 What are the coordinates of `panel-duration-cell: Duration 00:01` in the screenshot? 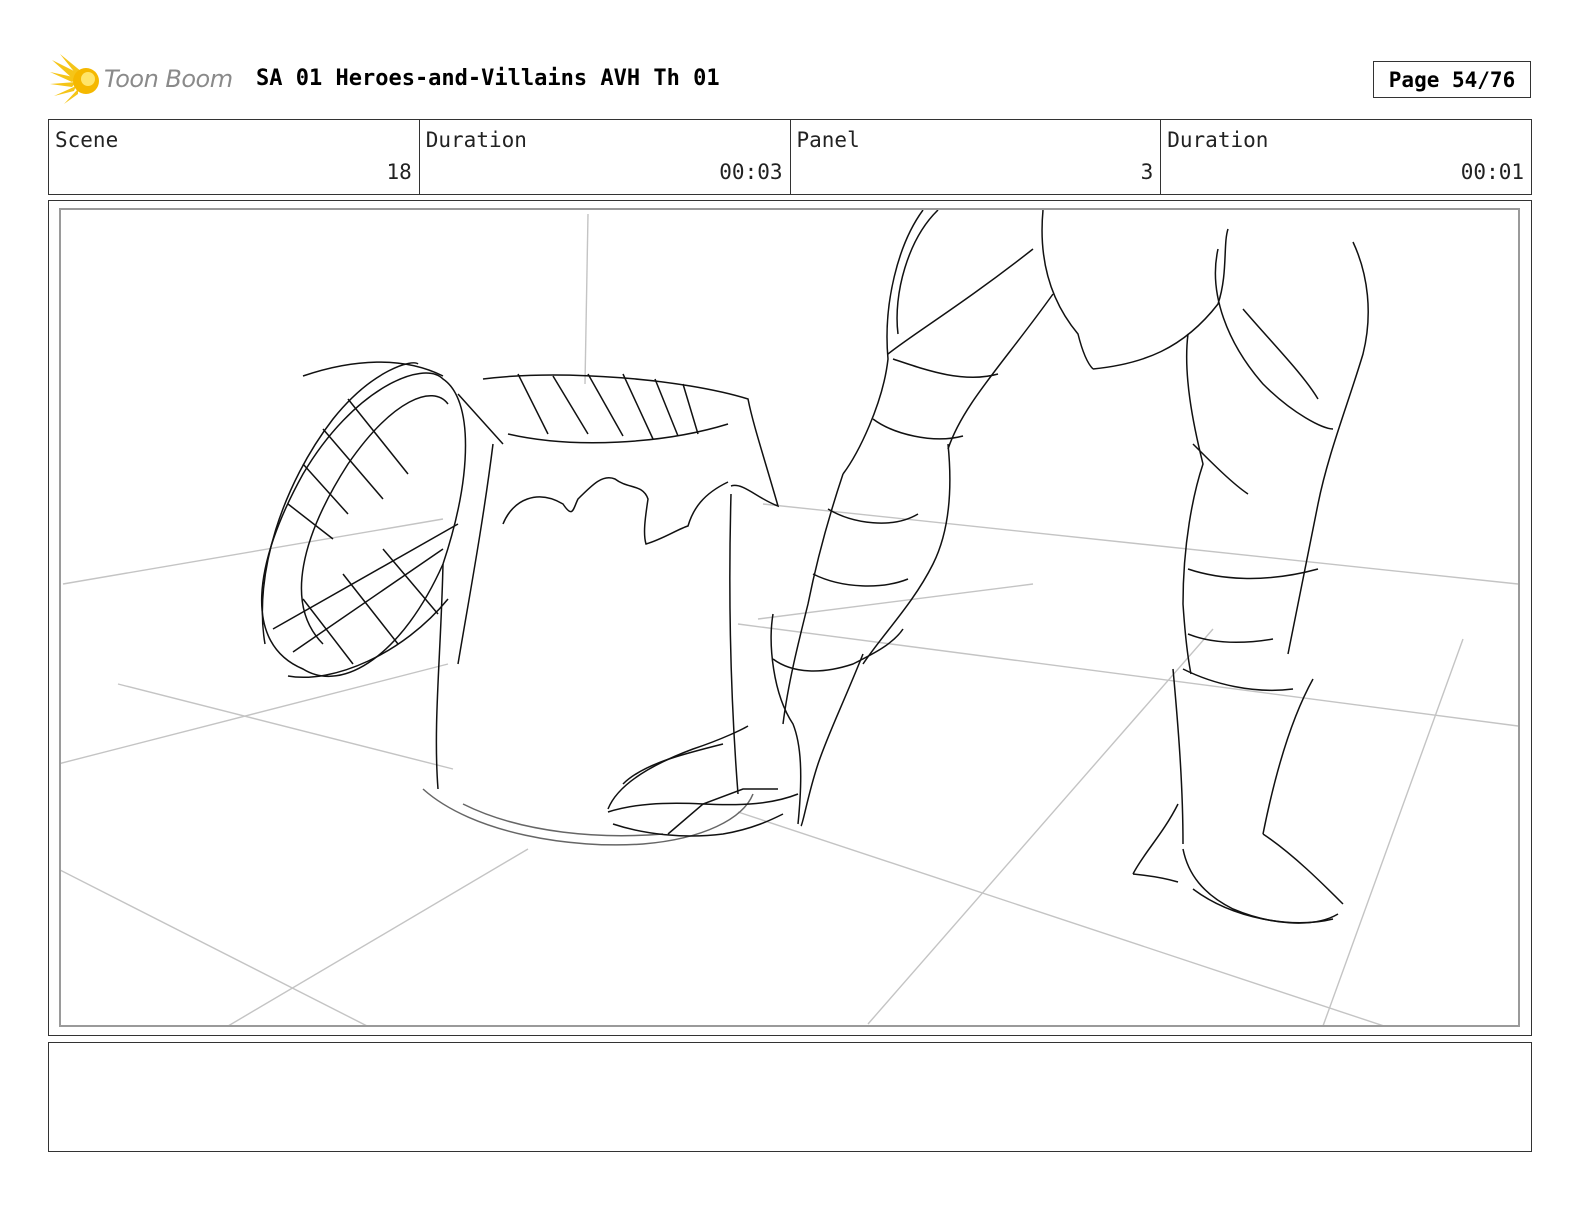 It's located at (1346, 157).